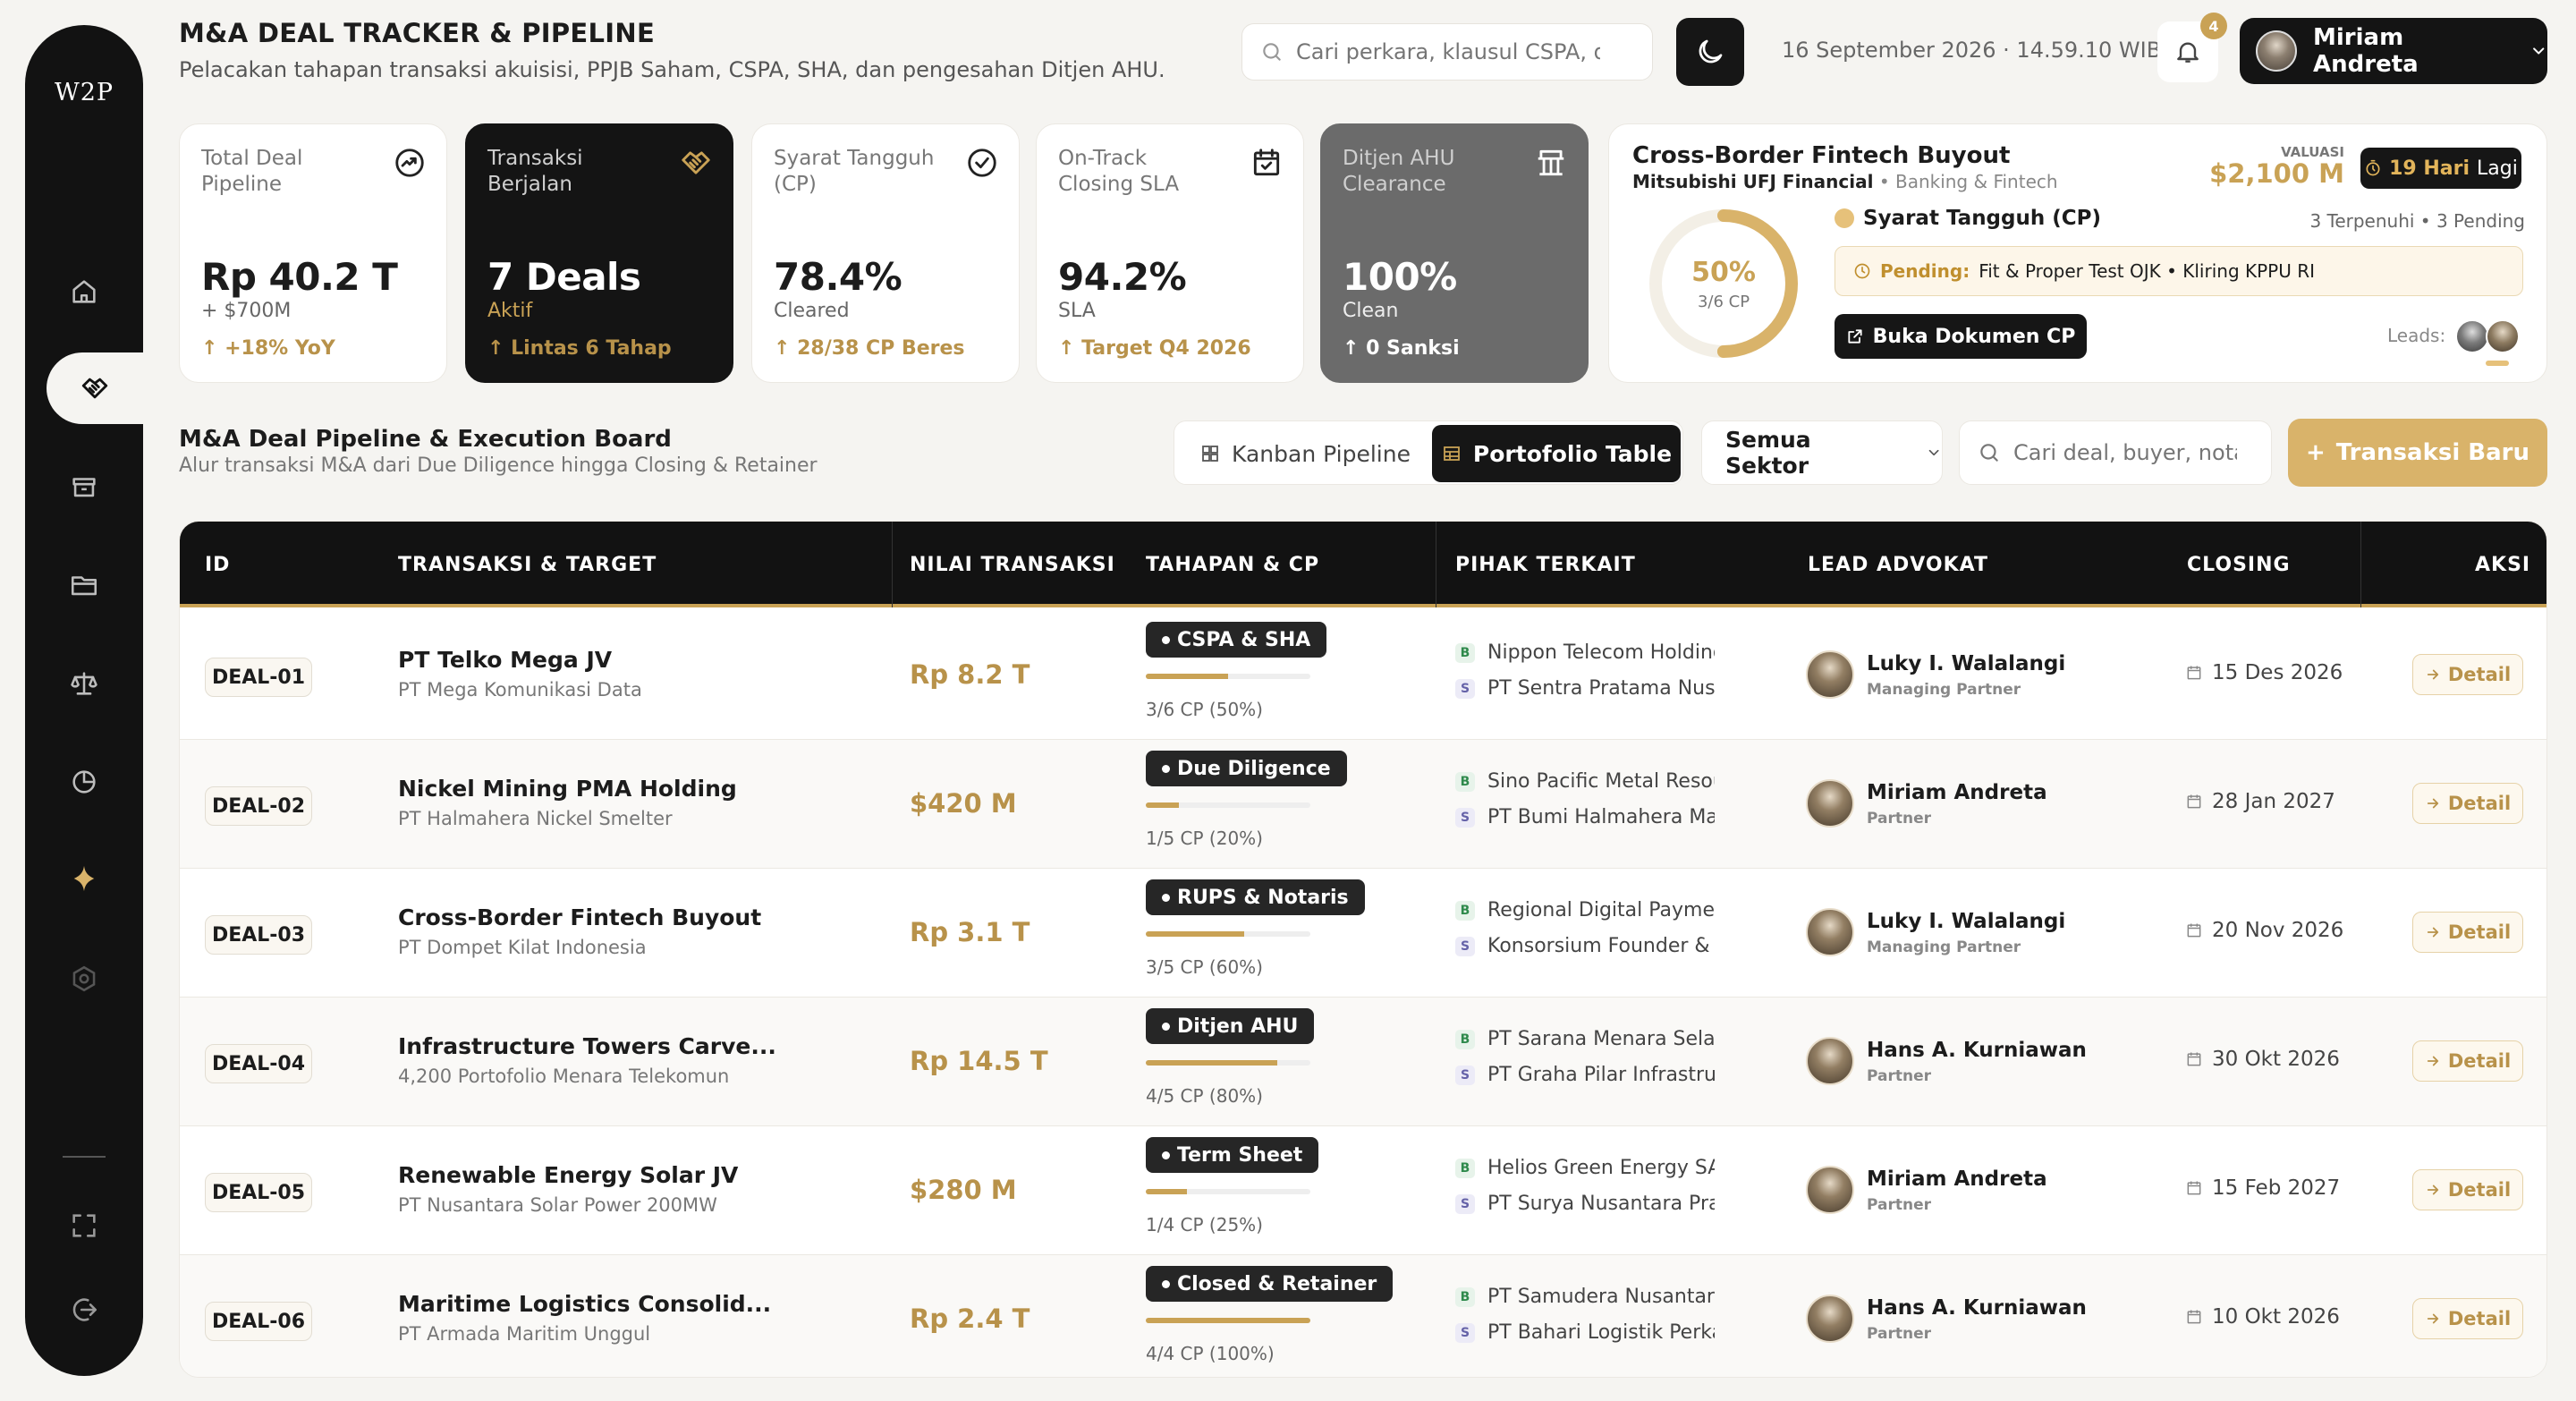  What do you see at coordinates (84, 1225) in the screenshot?
I see `sidebar-item-fullscreen` at bounding box center [84, 1225].